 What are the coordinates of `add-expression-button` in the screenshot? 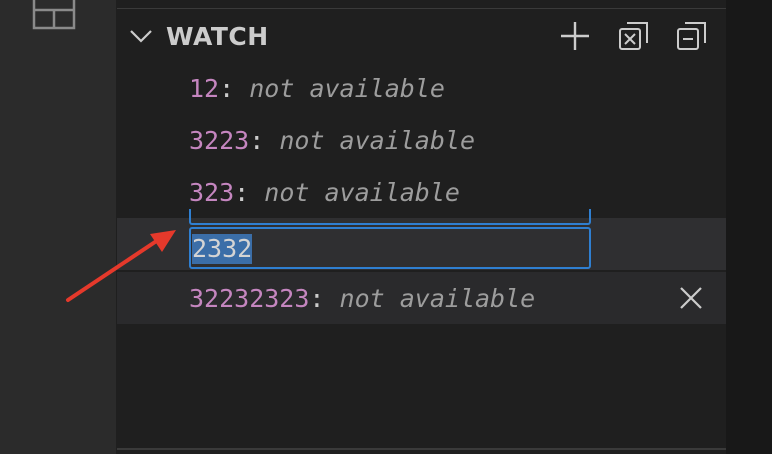 It's located at (575, 36).